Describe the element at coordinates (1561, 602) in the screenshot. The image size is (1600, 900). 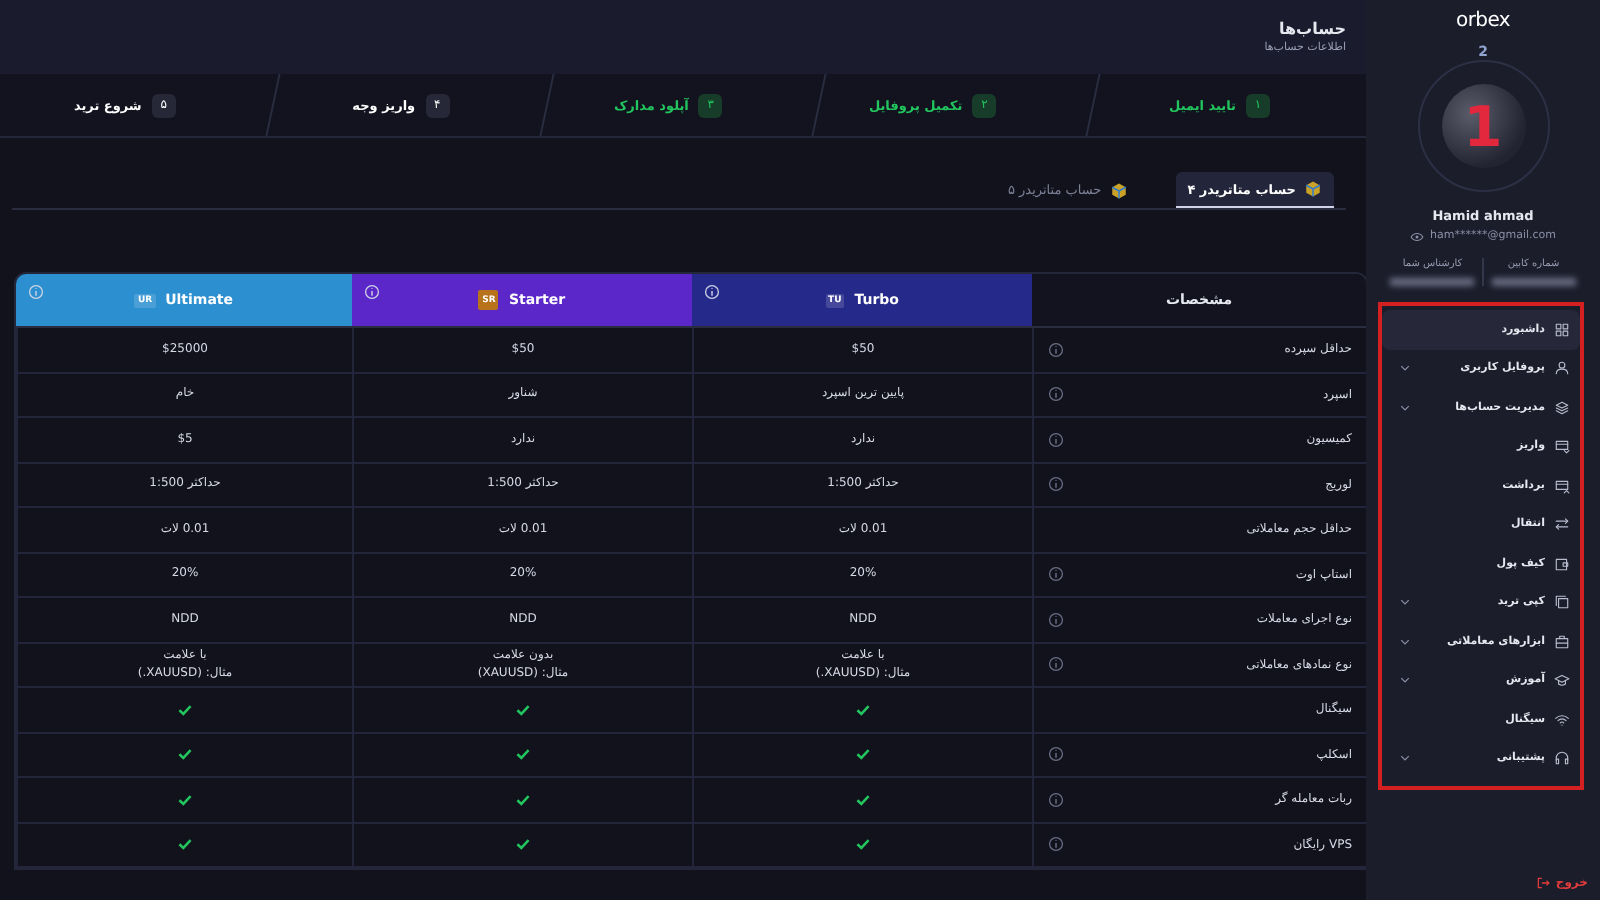
I see `copy-icon` at that location.